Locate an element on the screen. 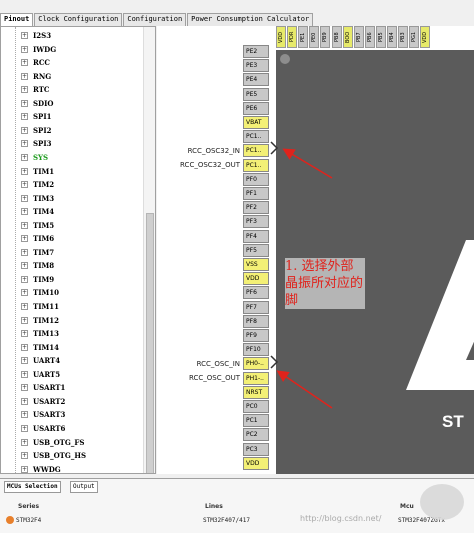  tab-pinout: Pinout is located at coordinates (17, 19).